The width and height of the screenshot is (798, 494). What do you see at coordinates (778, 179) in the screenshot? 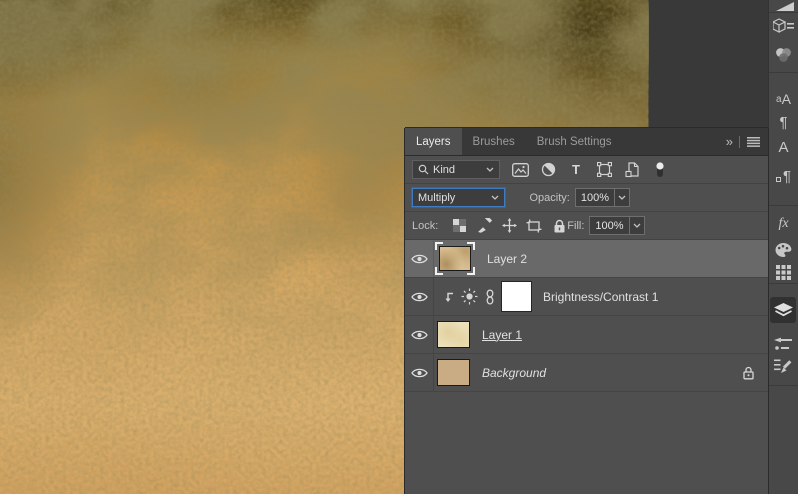
I see `styles-square-glyph` at bounding box center [778, 179].